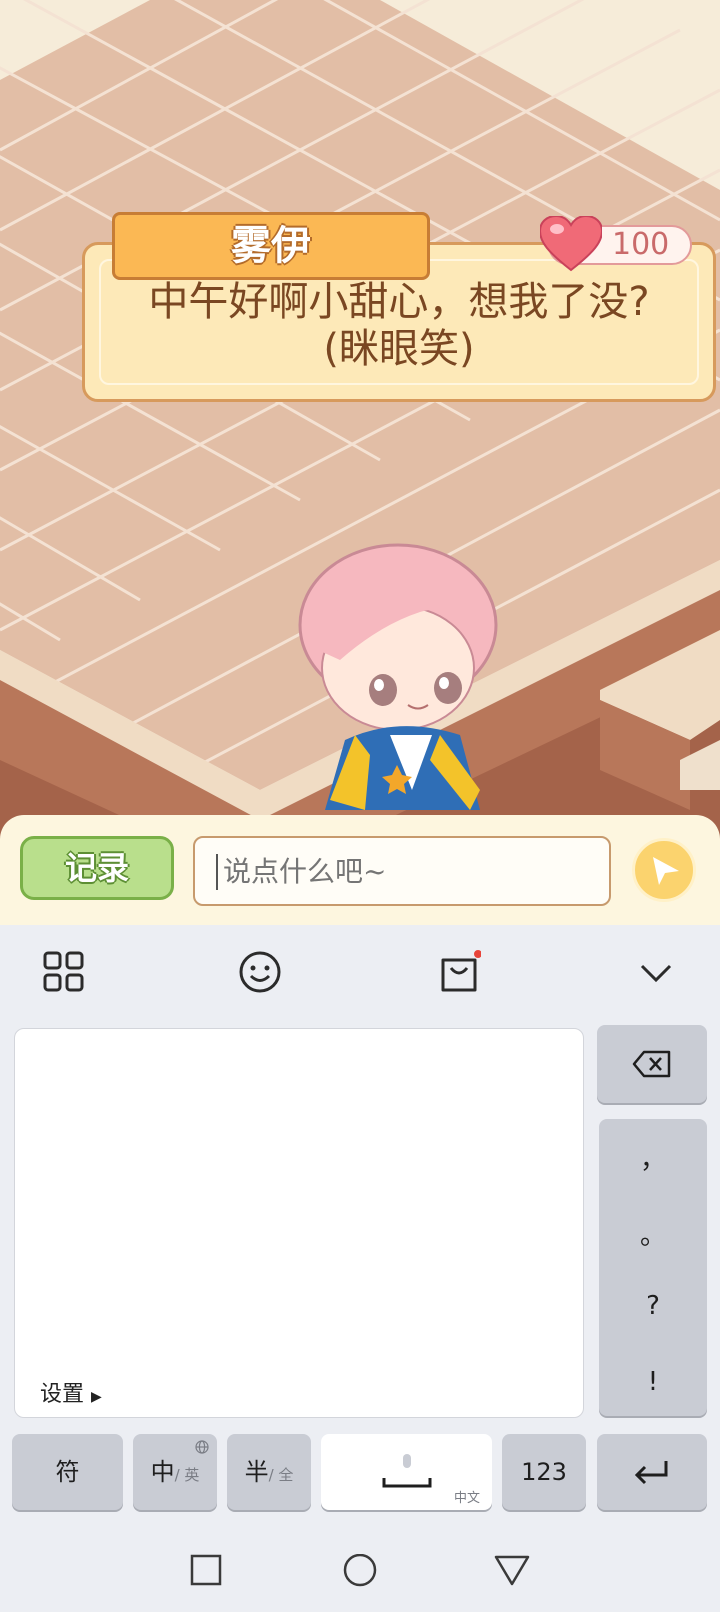  Describe the element at coordinates (459, 972) in the screenshot. I see `shop-bag-icon` at that location.